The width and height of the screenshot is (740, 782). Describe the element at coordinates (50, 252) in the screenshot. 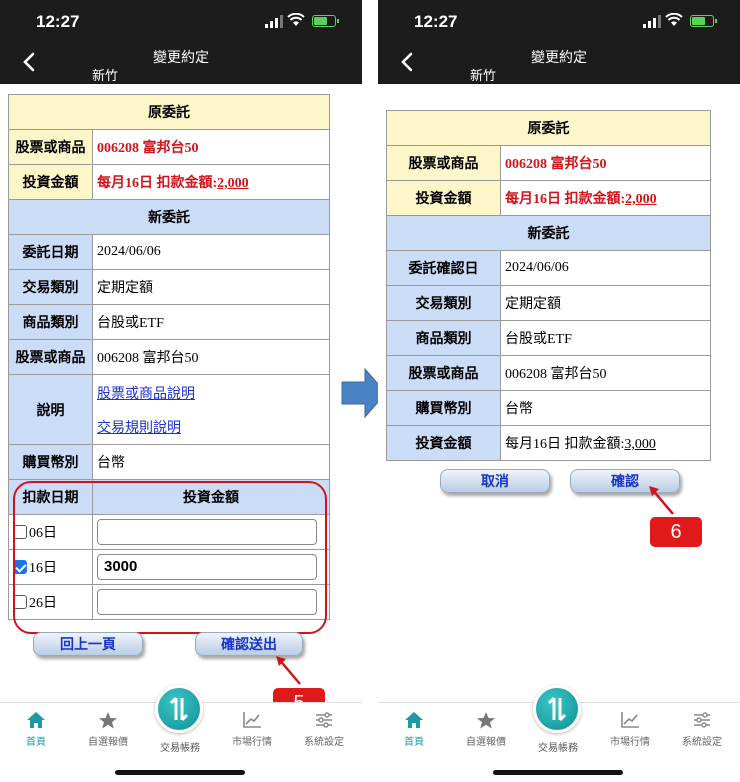

I see `order-date-label: 委託日期` at that location.